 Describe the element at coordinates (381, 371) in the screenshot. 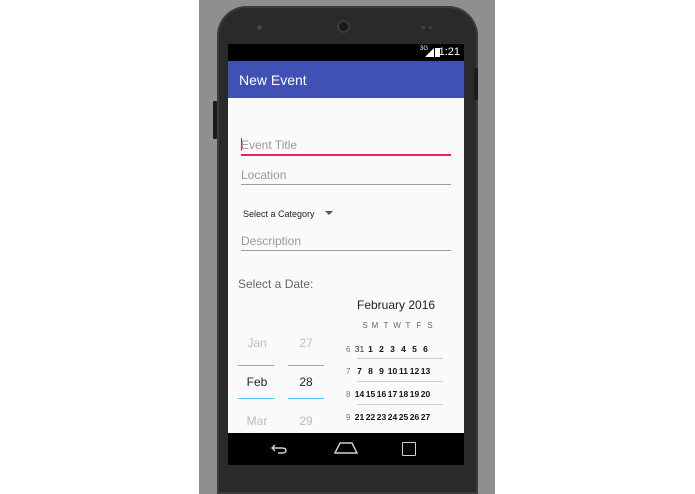

I see `calendar-day: 9` at that location.